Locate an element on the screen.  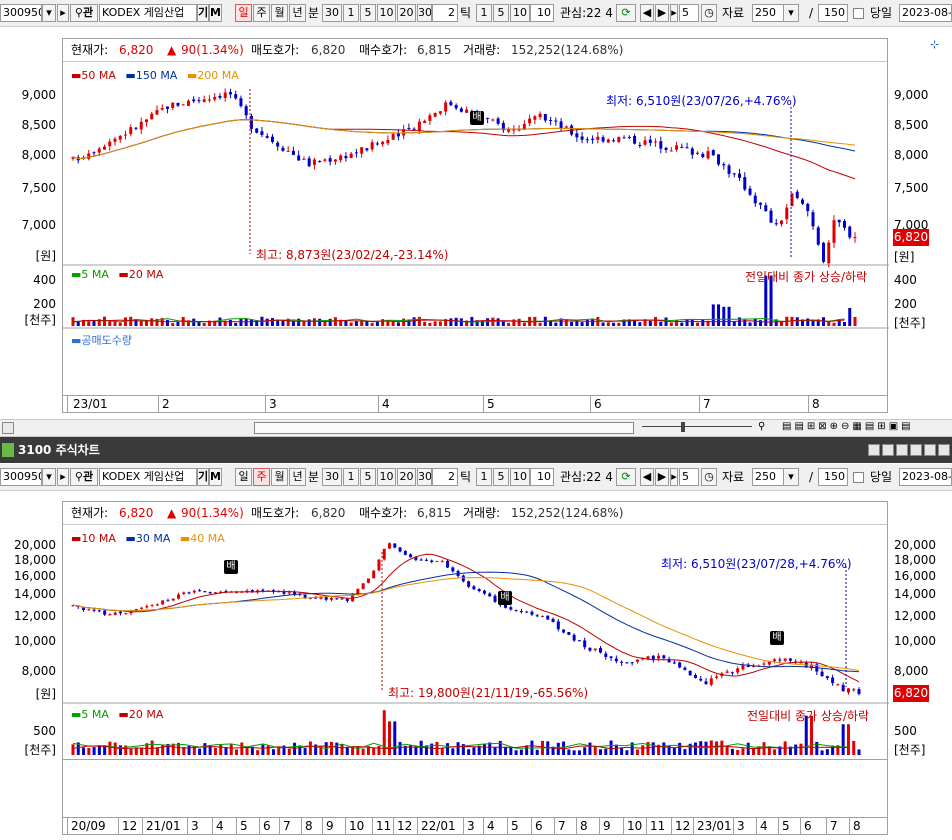
daily-y-tick-right: 9,000 is located at coordinates (911, 95).